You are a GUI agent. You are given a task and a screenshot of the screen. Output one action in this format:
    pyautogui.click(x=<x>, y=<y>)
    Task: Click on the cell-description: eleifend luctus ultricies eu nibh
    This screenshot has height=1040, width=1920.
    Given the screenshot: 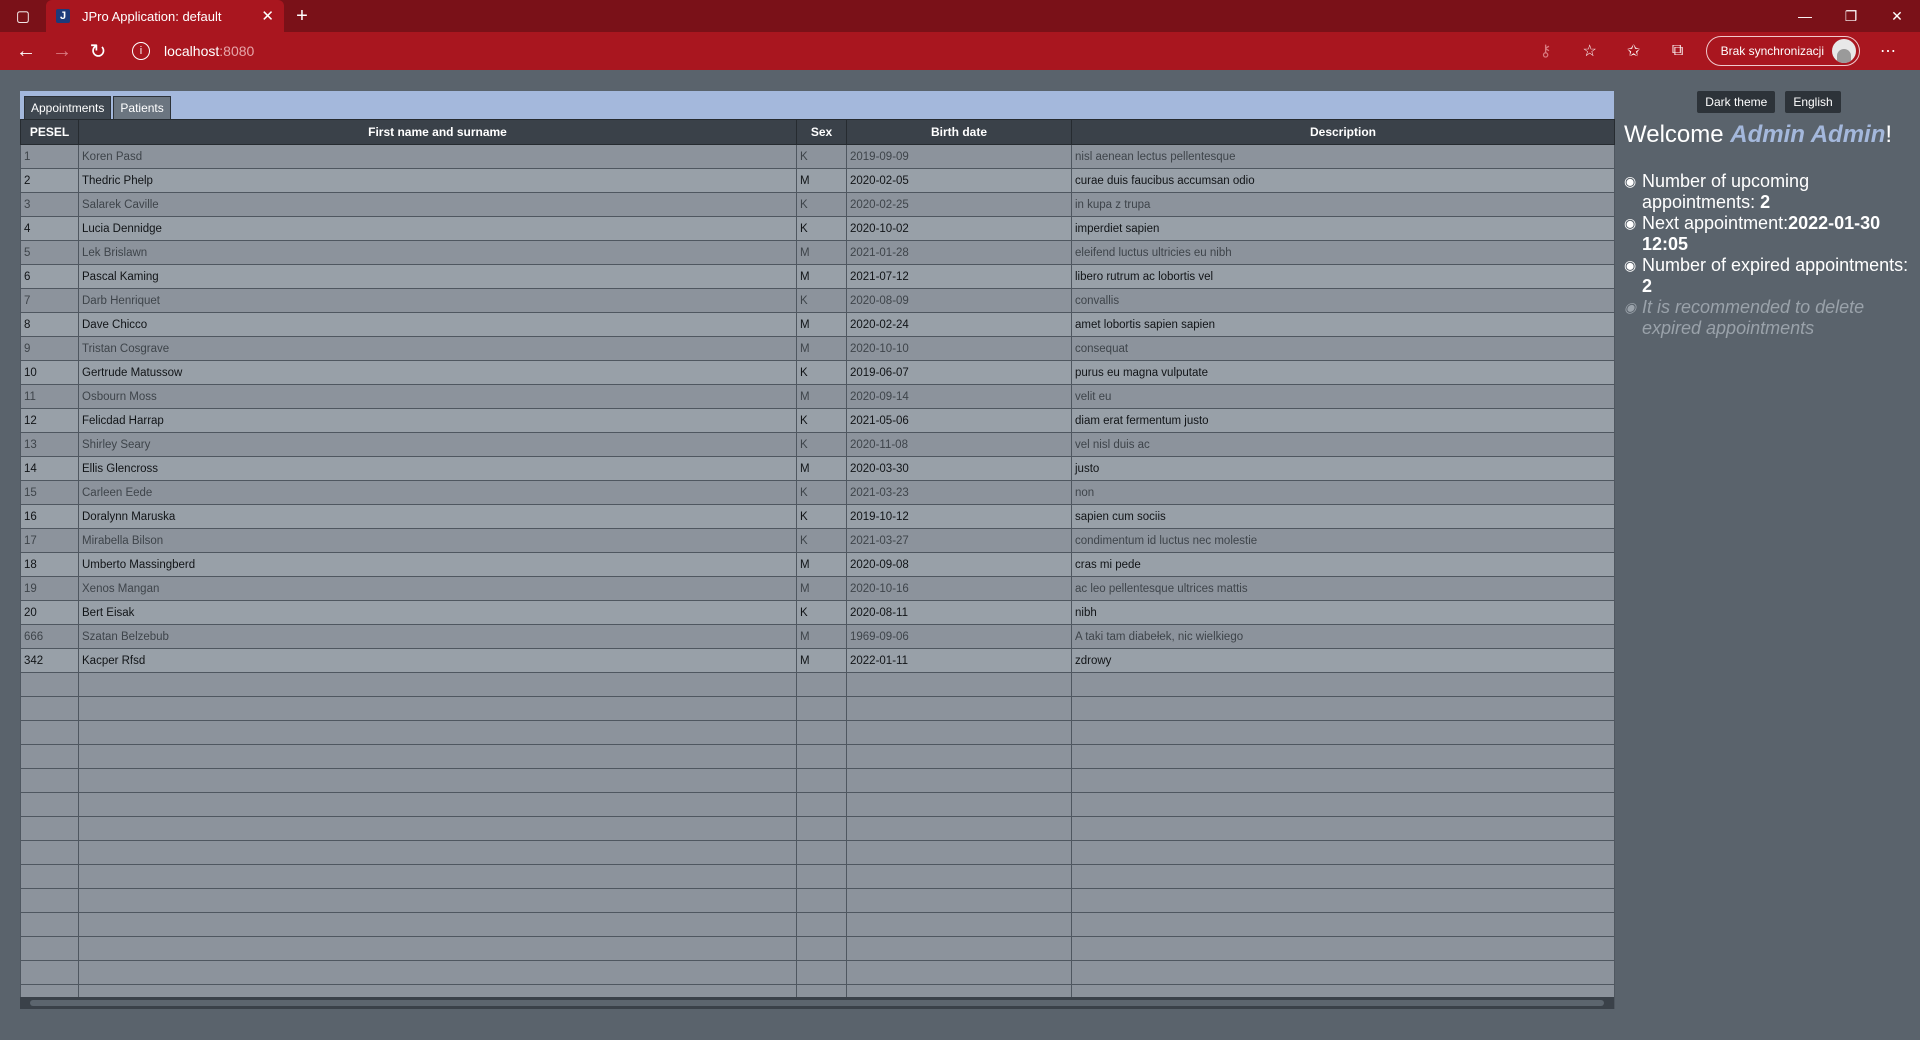 What is the action you would take?
    pyautogui.click(x=1343, y=252)
    